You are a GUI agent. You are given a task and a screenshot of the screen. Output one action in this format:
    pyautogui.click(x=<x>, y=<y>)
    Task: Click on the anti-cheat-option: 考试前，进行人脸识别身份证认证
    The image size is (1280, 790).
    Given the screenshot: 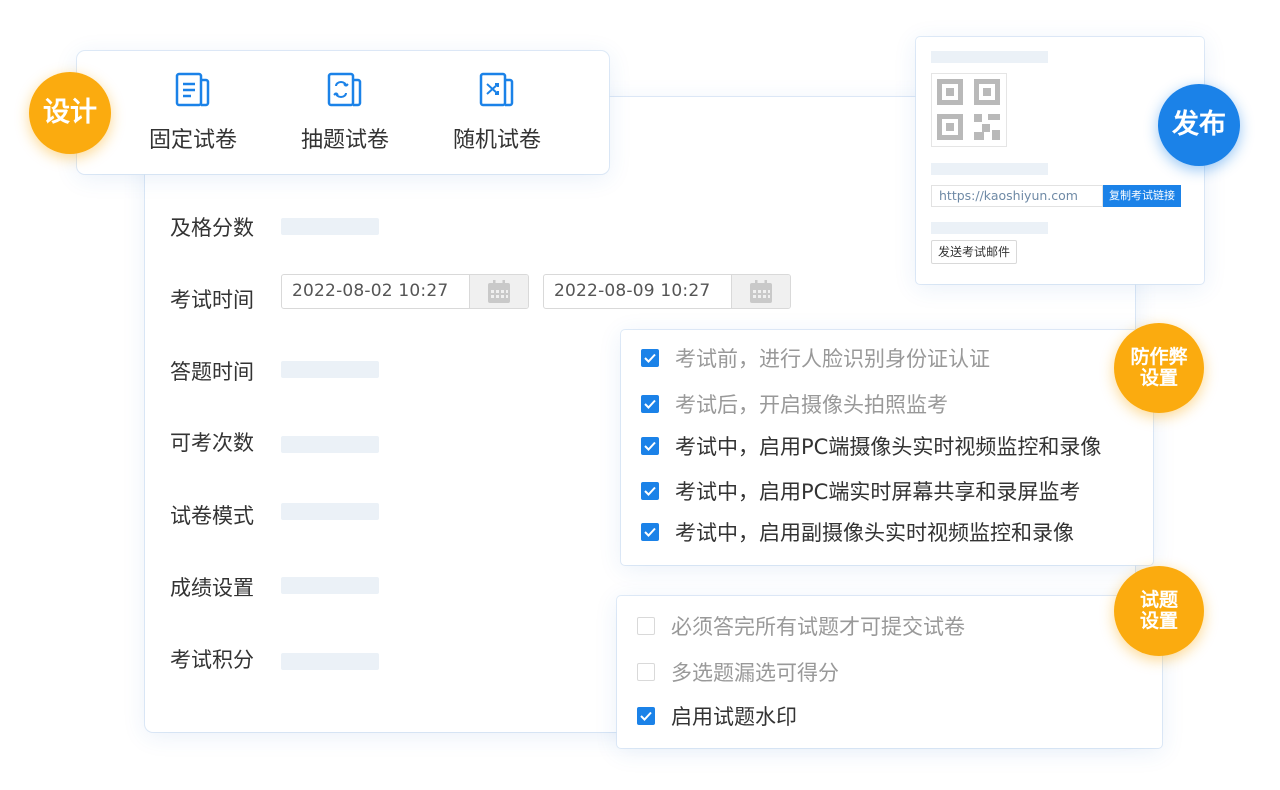 What is the action you would take?
    pyautogui.click(x=815, y=358)
    